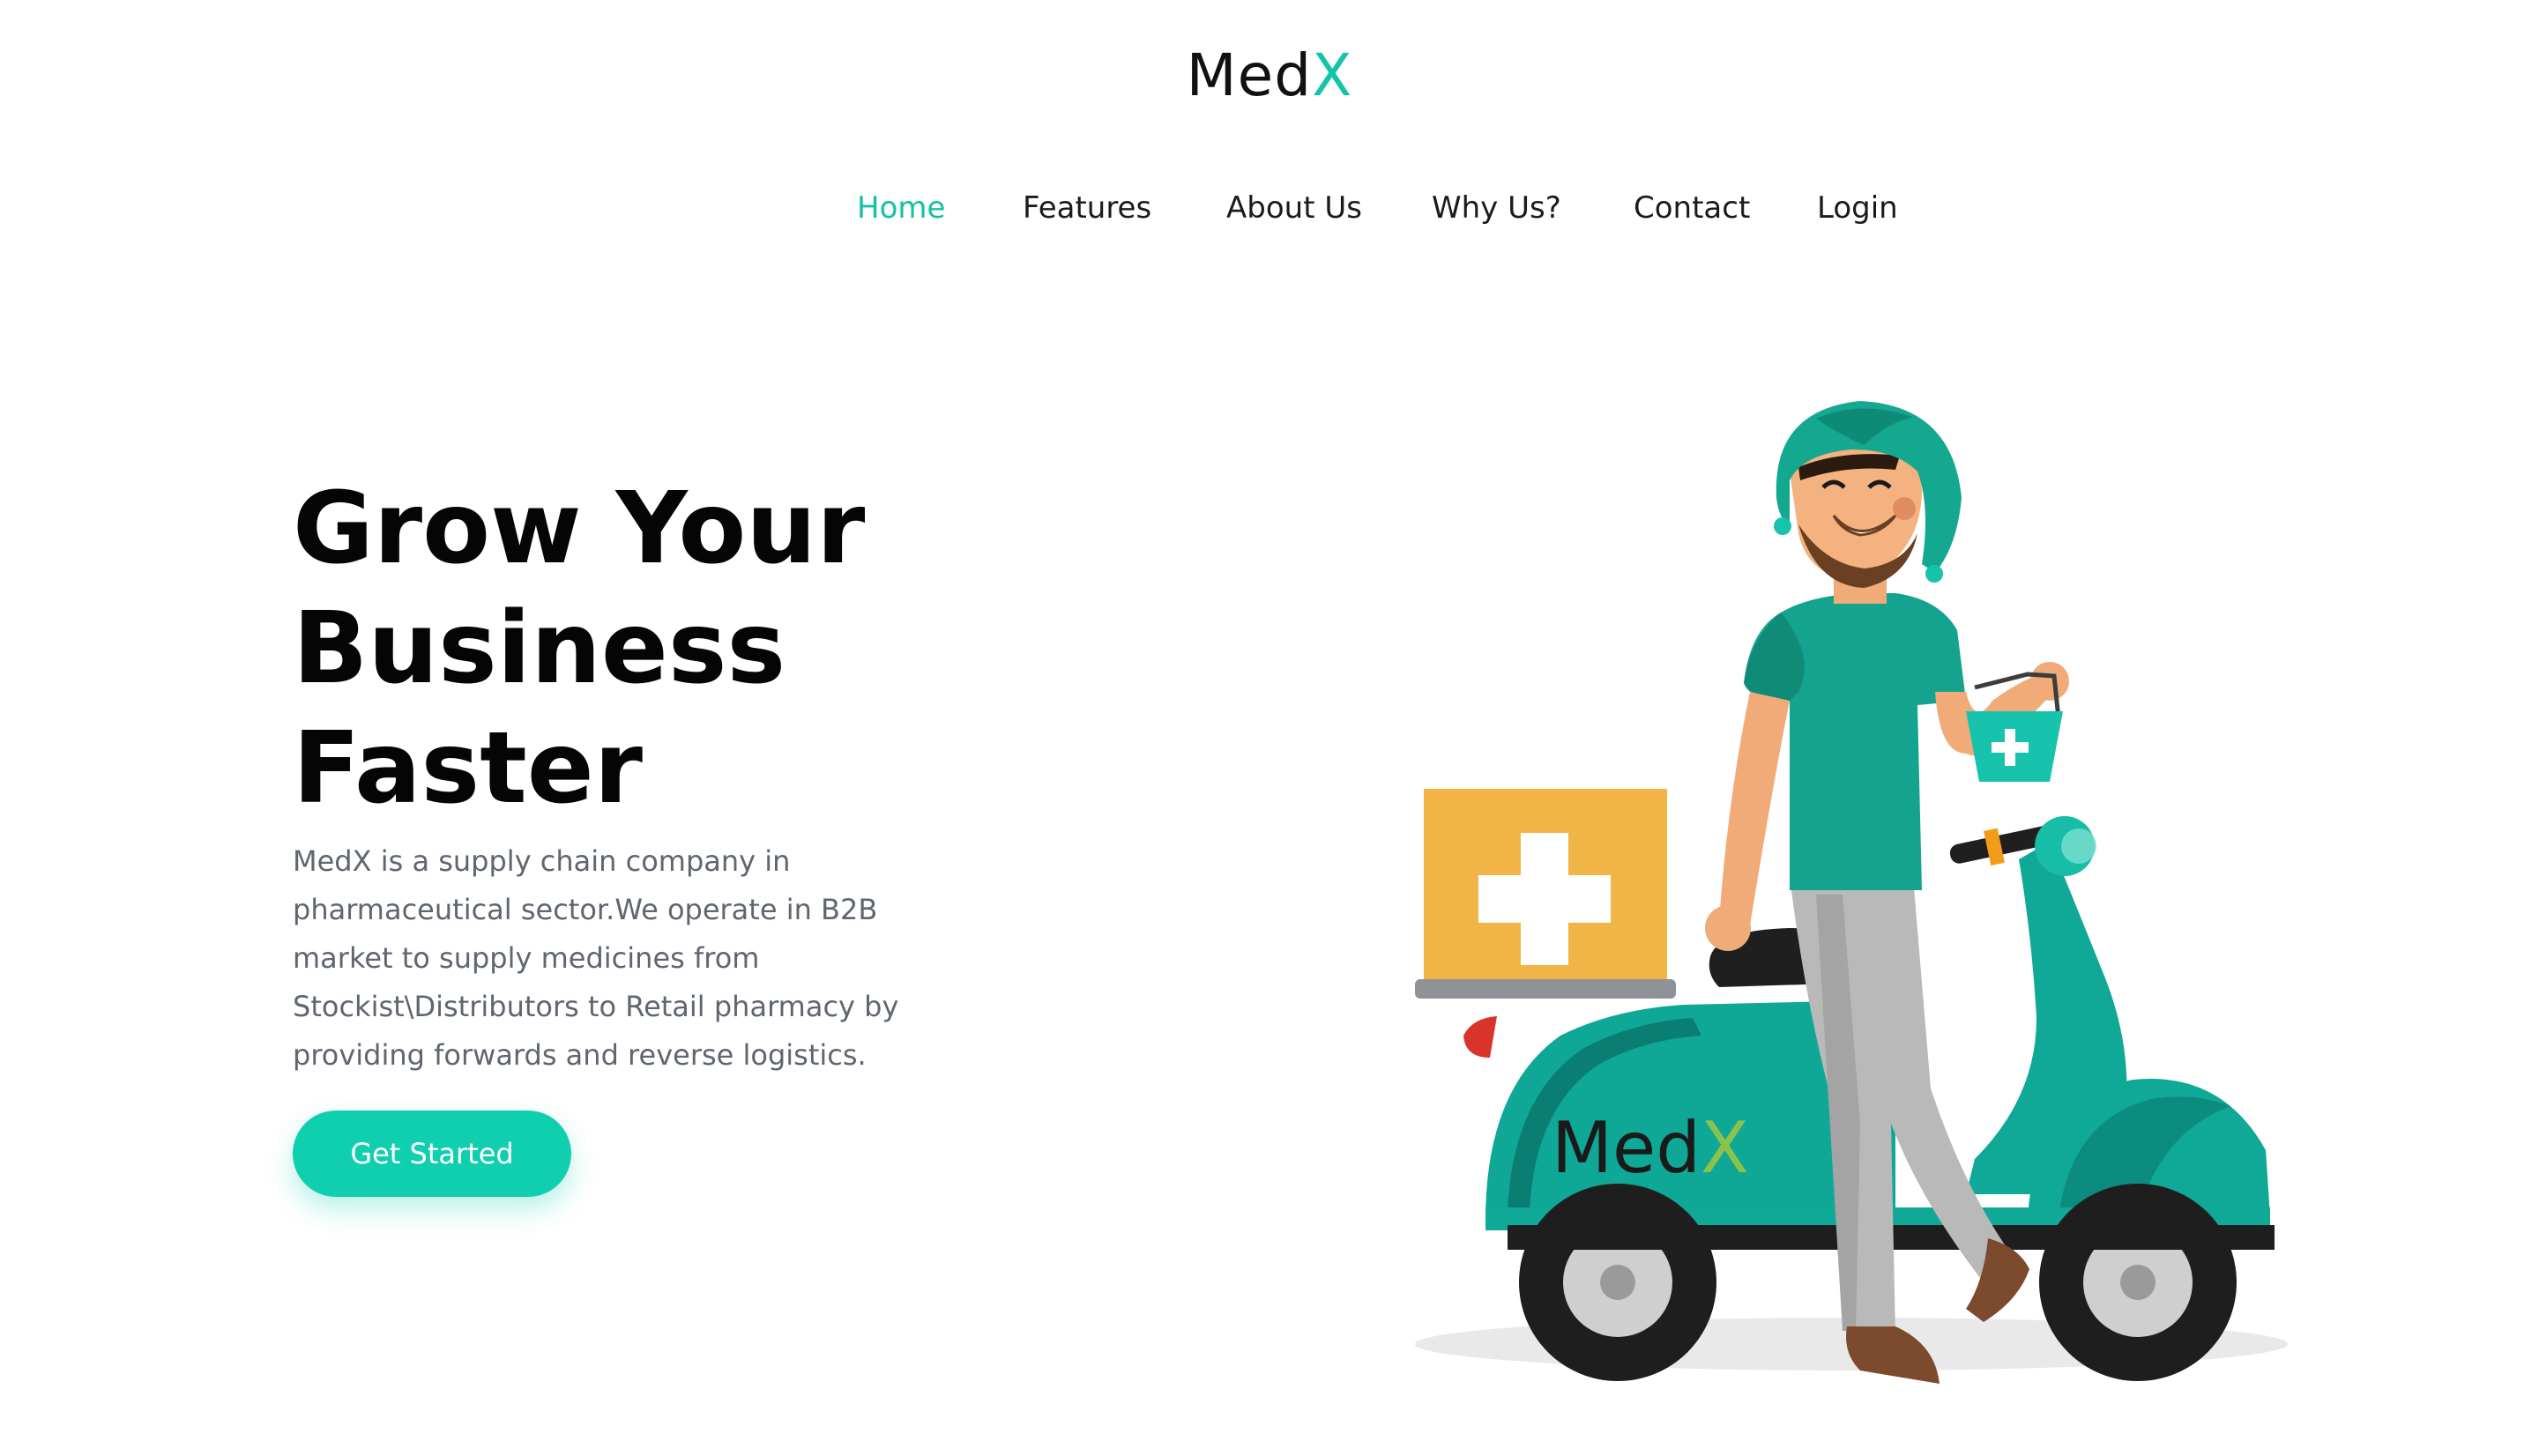 The height and width of the screenshot is (1456, 2539). Describe the element at coordinates (1332, 75) in the screenshot. I see `logo-text-accent: X` at that location.